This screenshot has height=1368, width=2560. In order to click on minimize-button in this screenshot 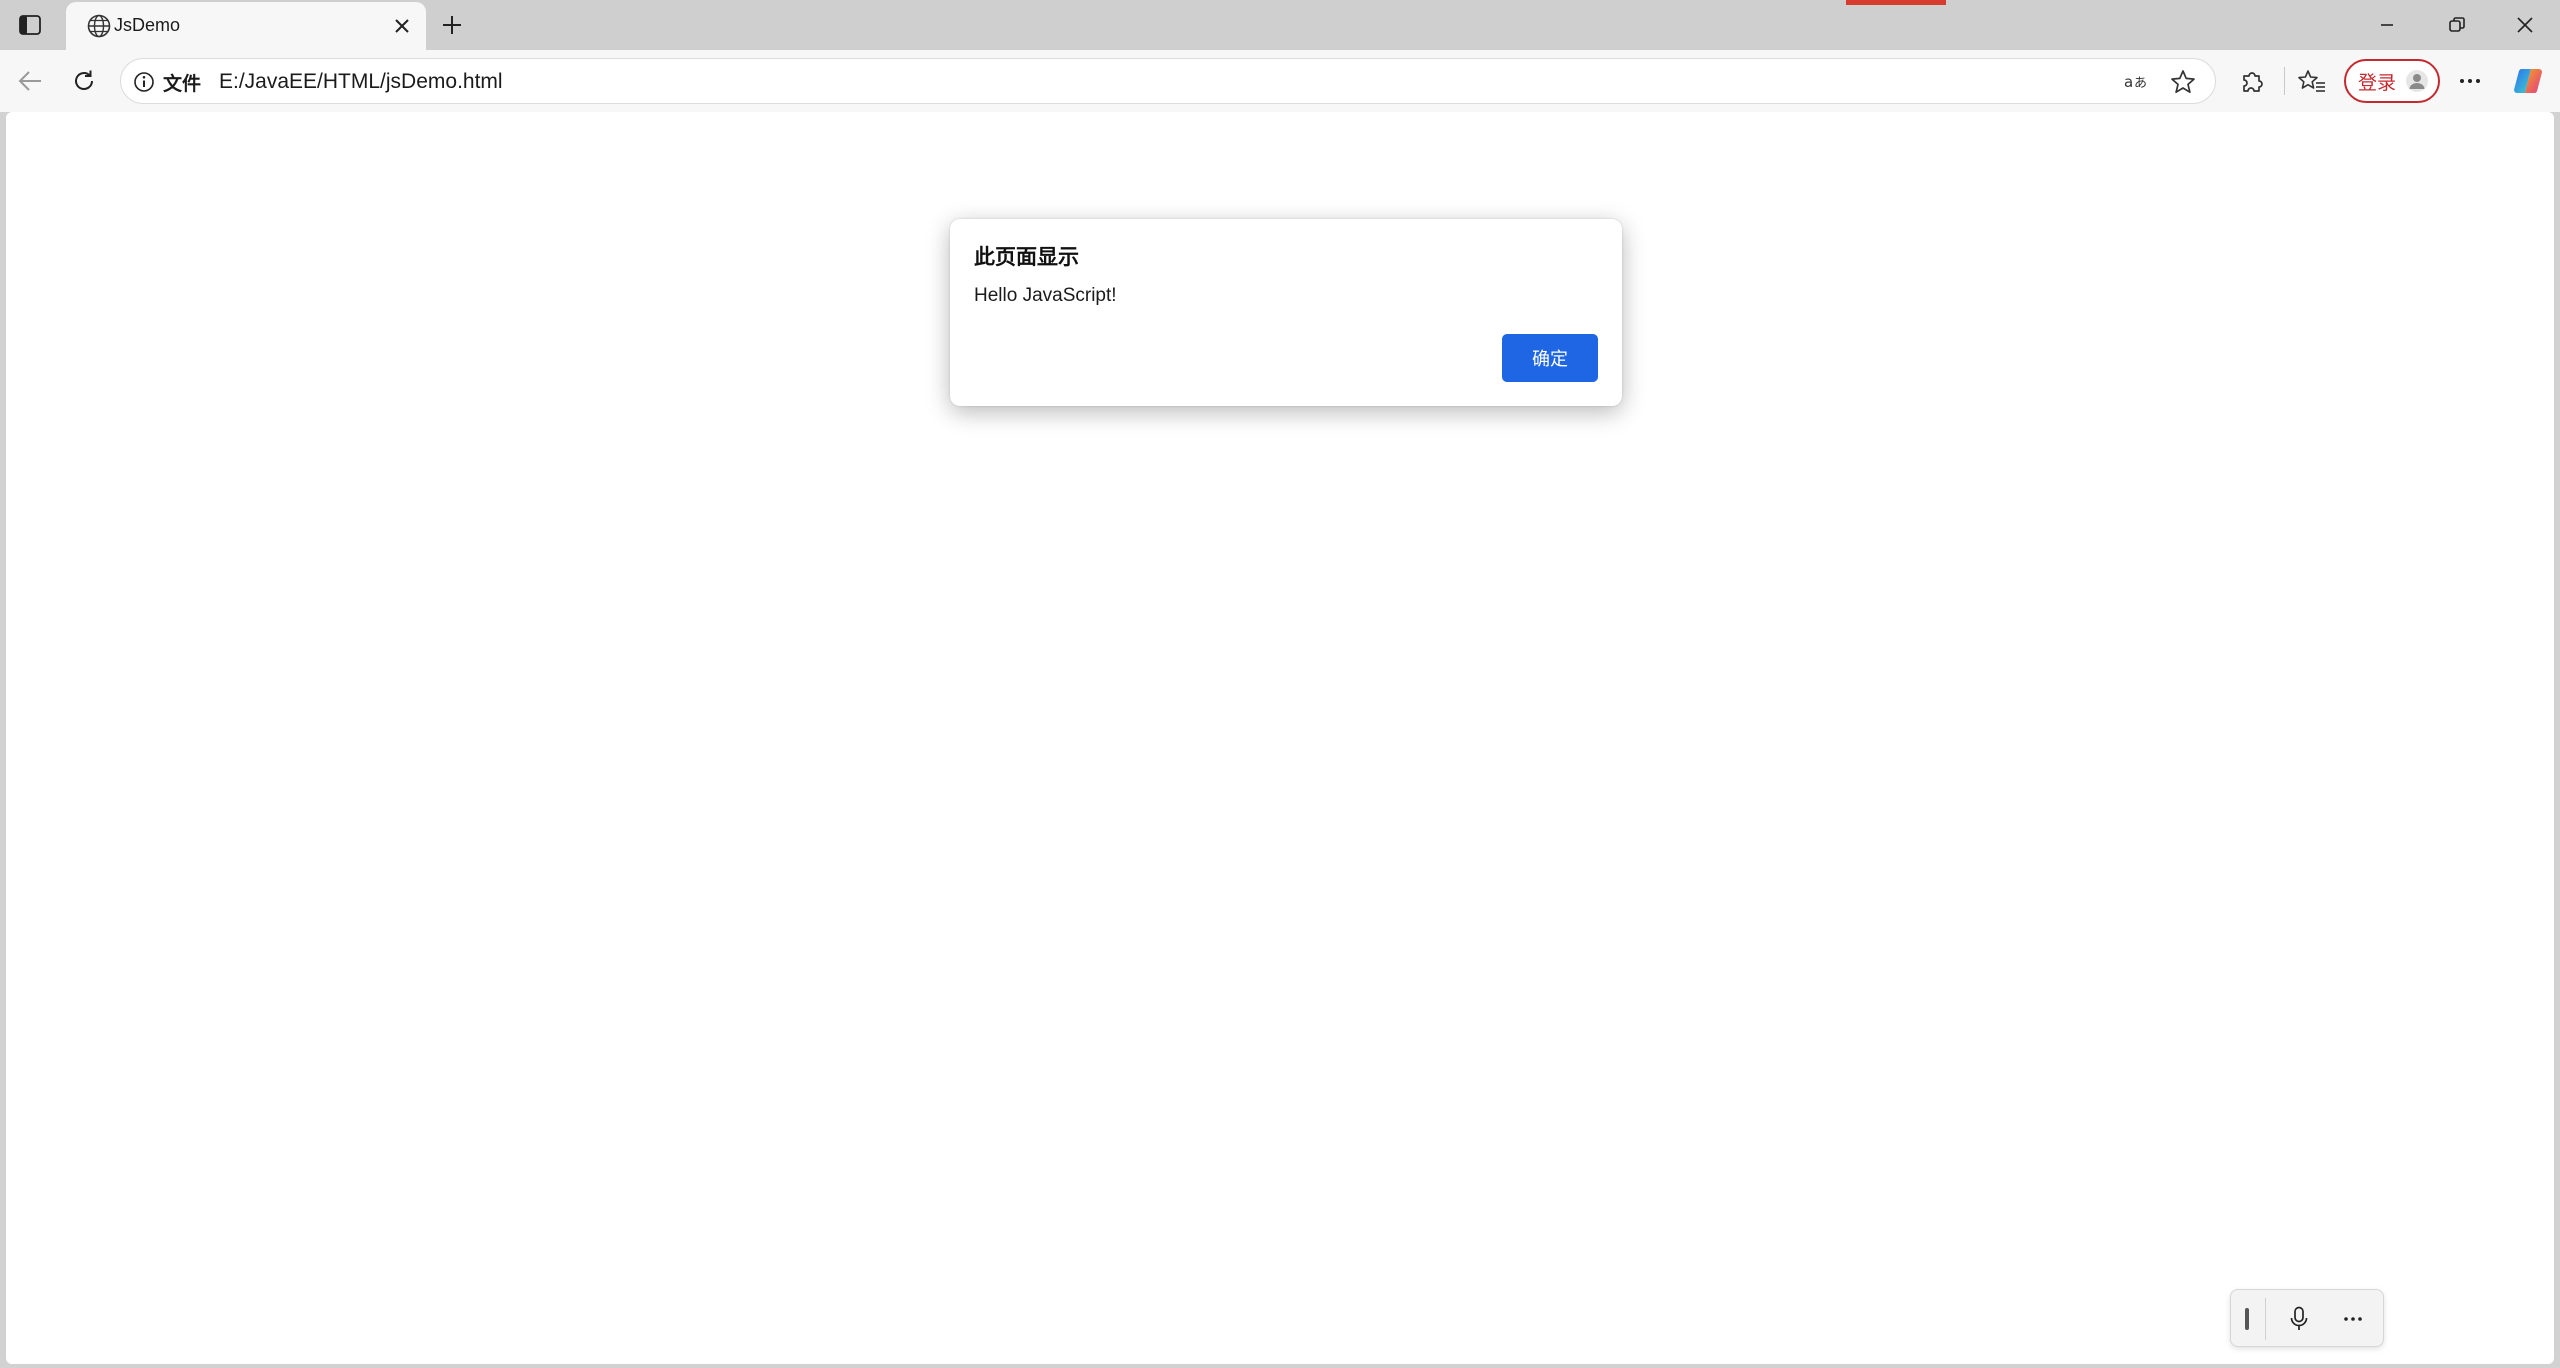, I will do `click(2387, 25)`.